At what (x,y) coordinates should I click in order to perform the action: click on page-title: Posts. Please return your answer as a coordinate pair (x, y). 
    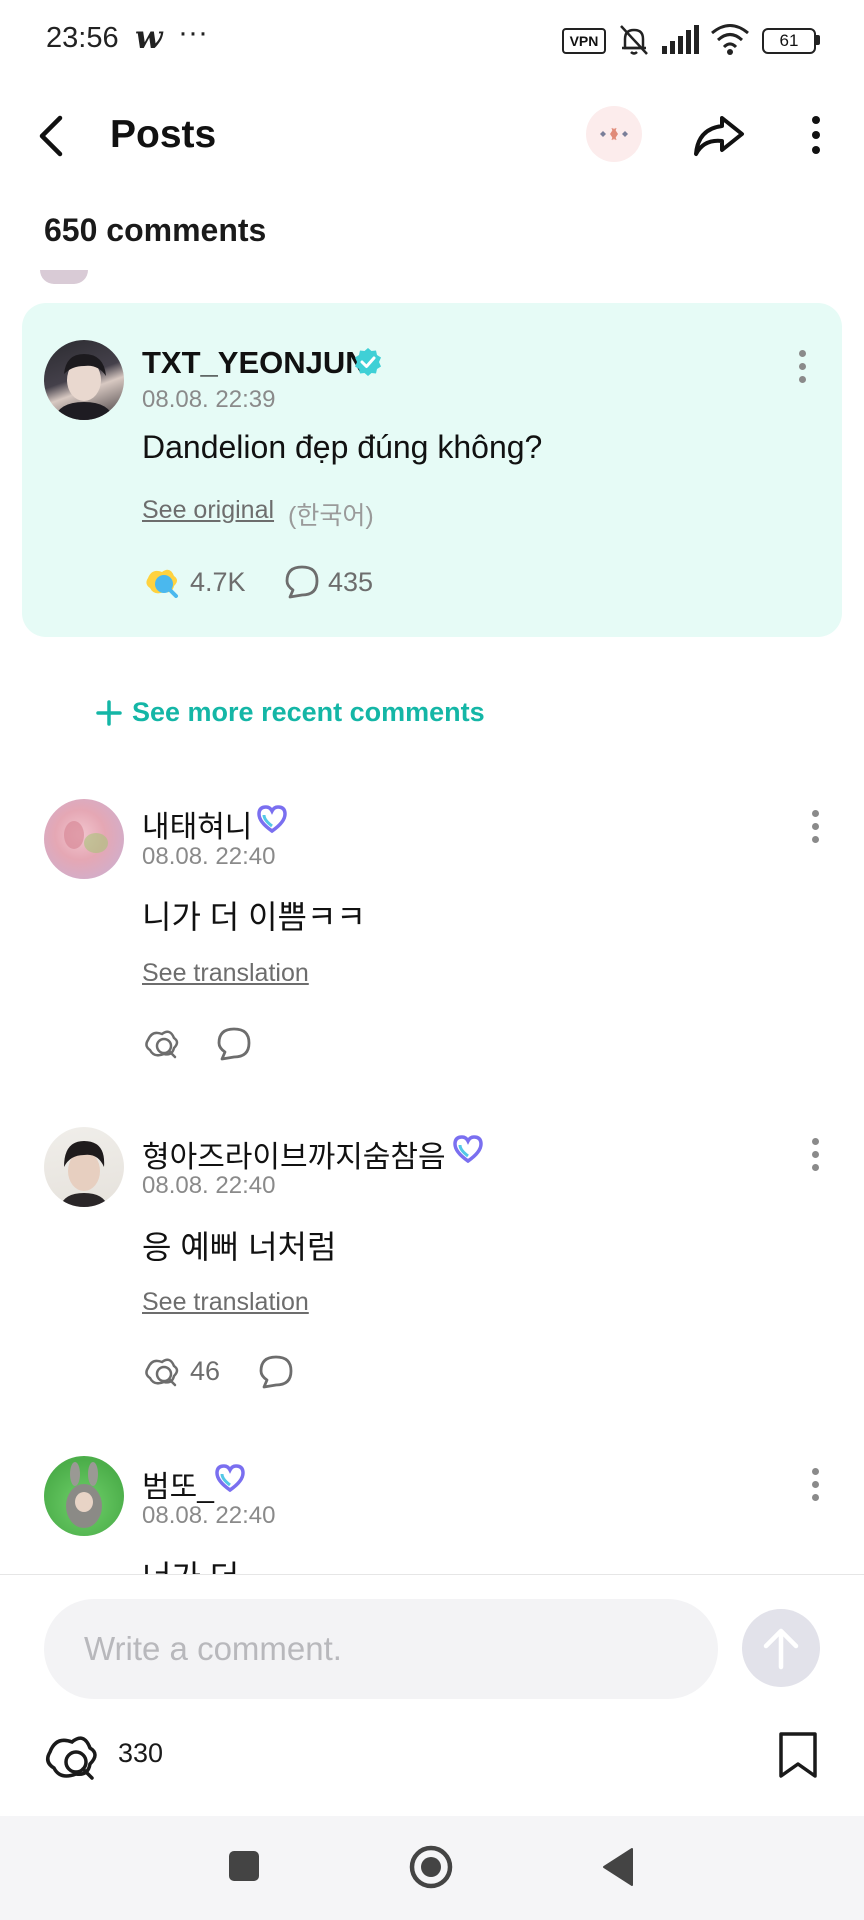
    Looking at the image, I should click on (163, 134).